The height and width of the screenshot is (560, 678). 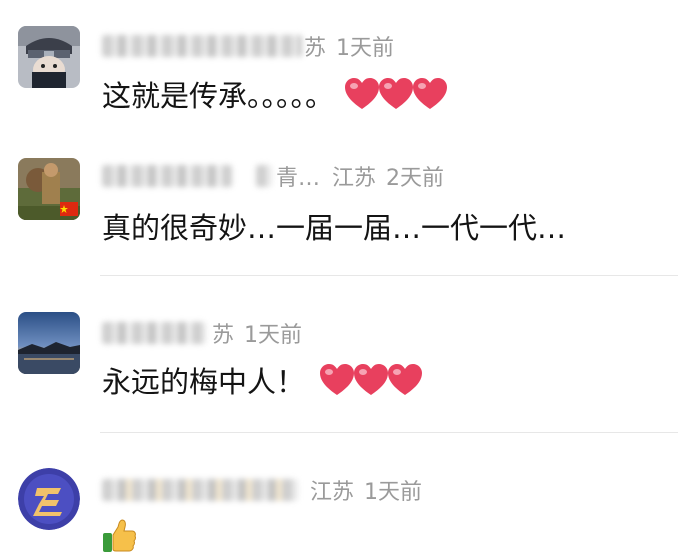 What do you see at coordinates (119, 535) in the screenshot?
I see `thumbs-up-emoji` at bounding box center [119, 535].